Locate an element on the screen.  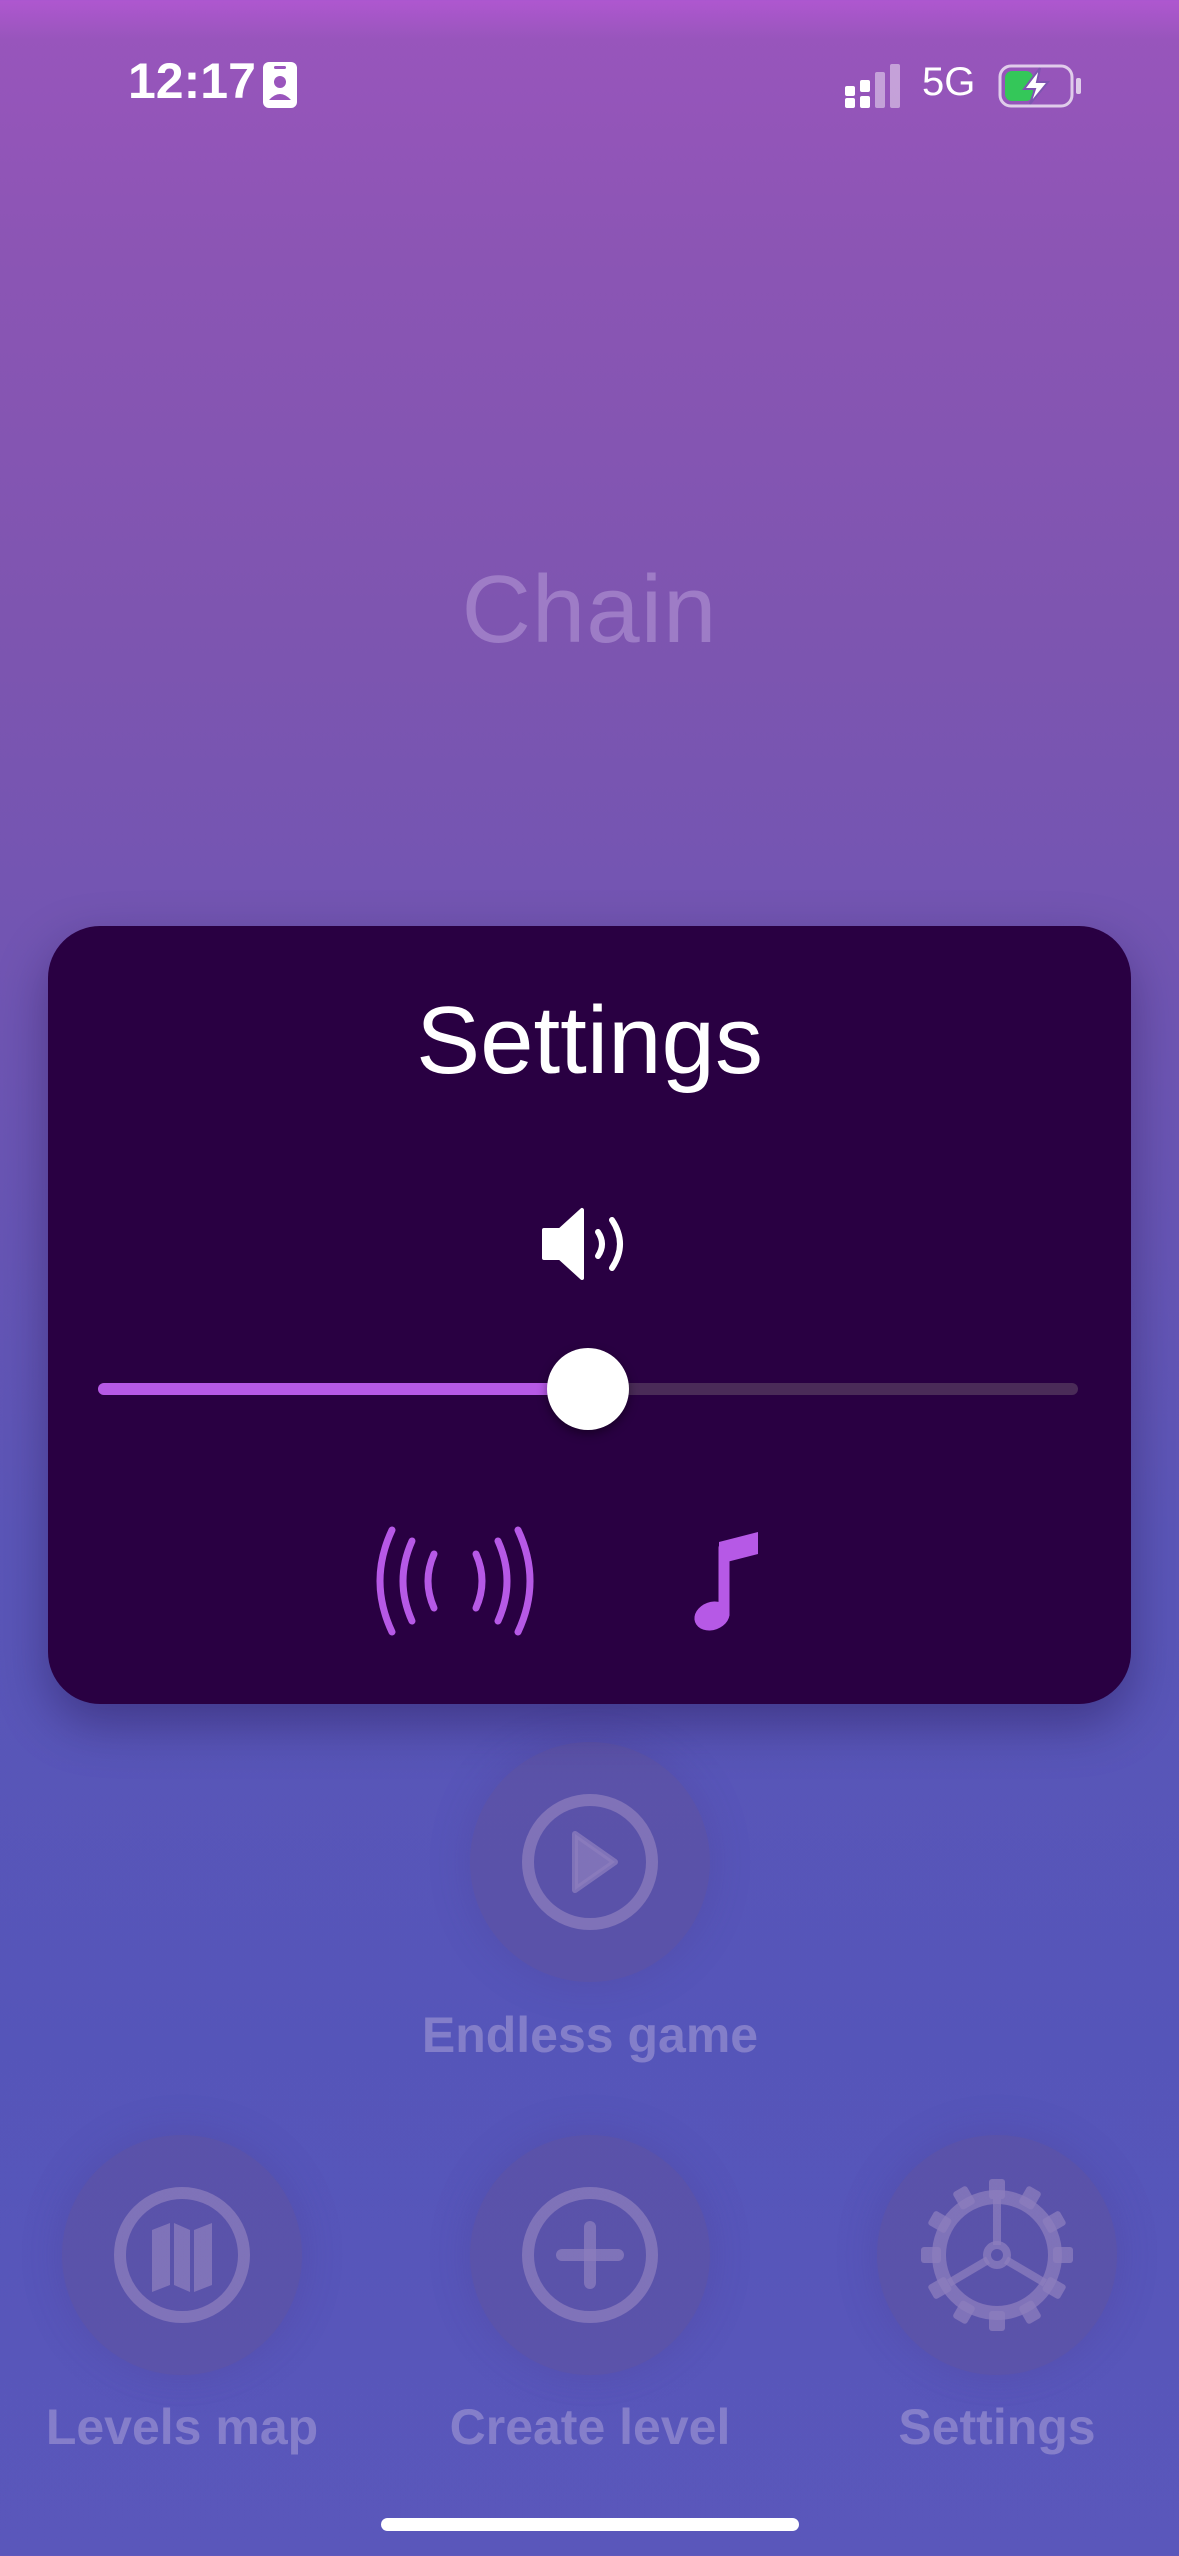
battery-charging-icon is located at coordinates (1039, 86).